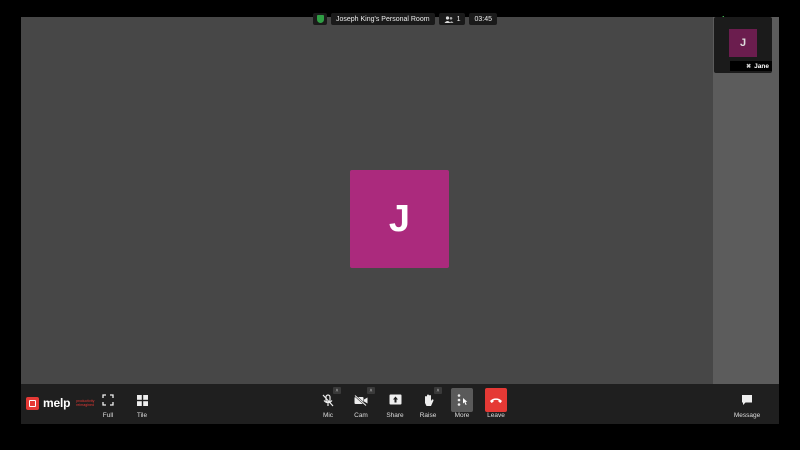 This screenshot has height=450, width=800. I want to click on camera-toggle-button: Cam, so click(361, 406).